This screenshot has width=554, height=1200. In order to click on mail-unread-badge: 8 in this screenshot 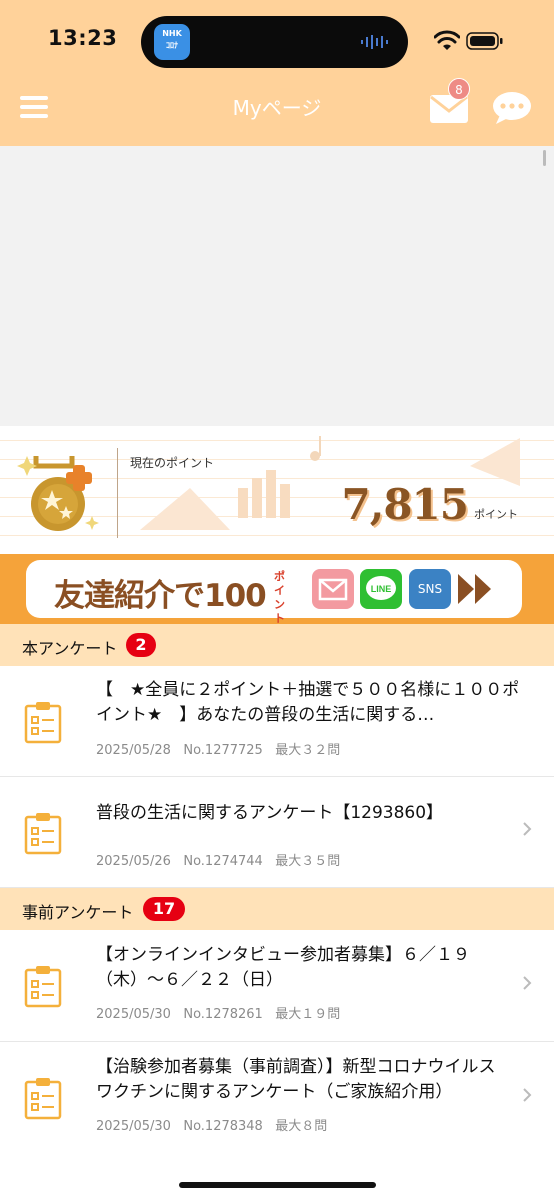, I will do `click(459, 89)`.